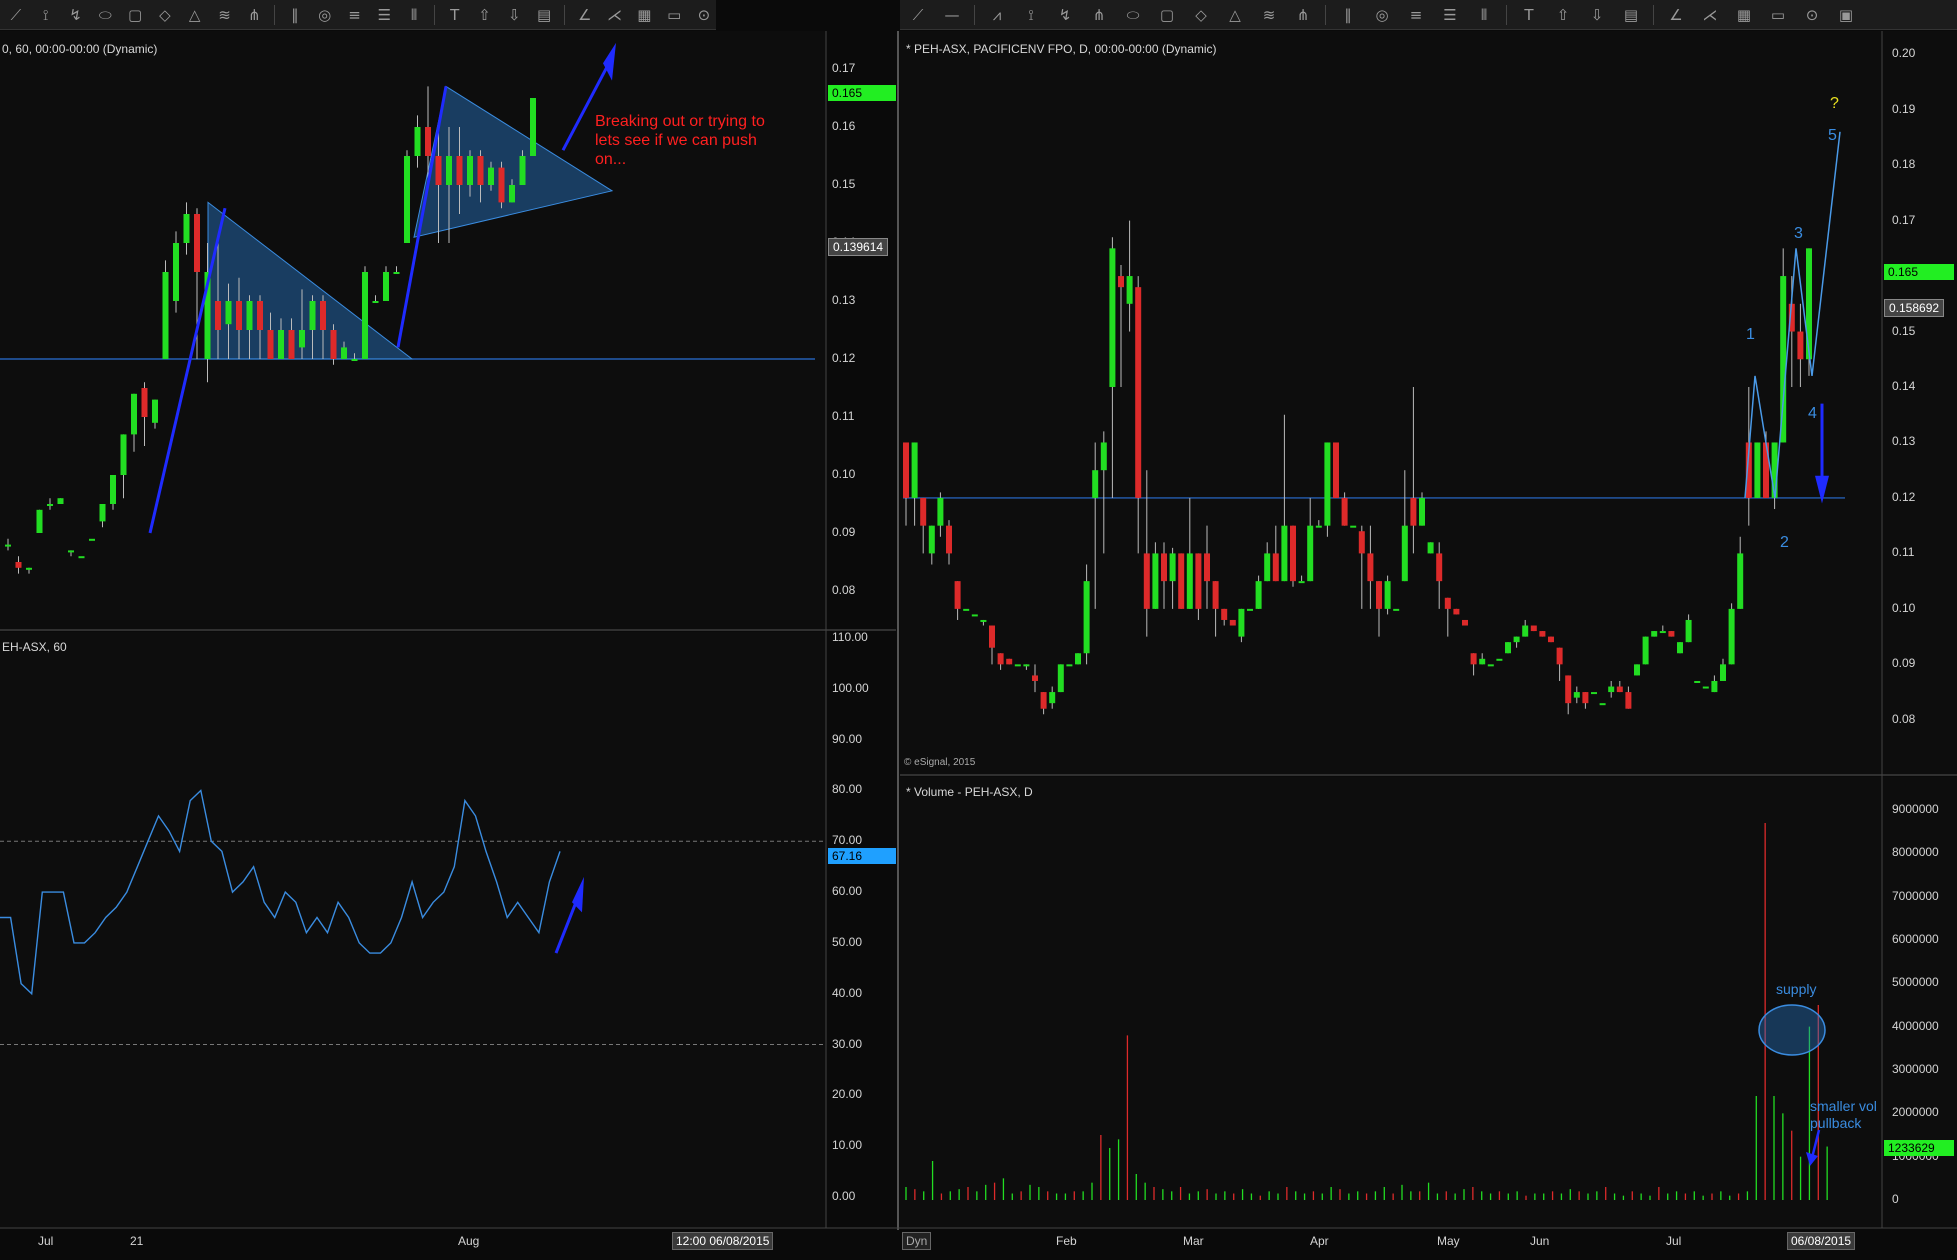  Describe the element at coordinates (1843, 1114) in the screenshot. I see `pullback-label: smaller vol pullback` at that location.